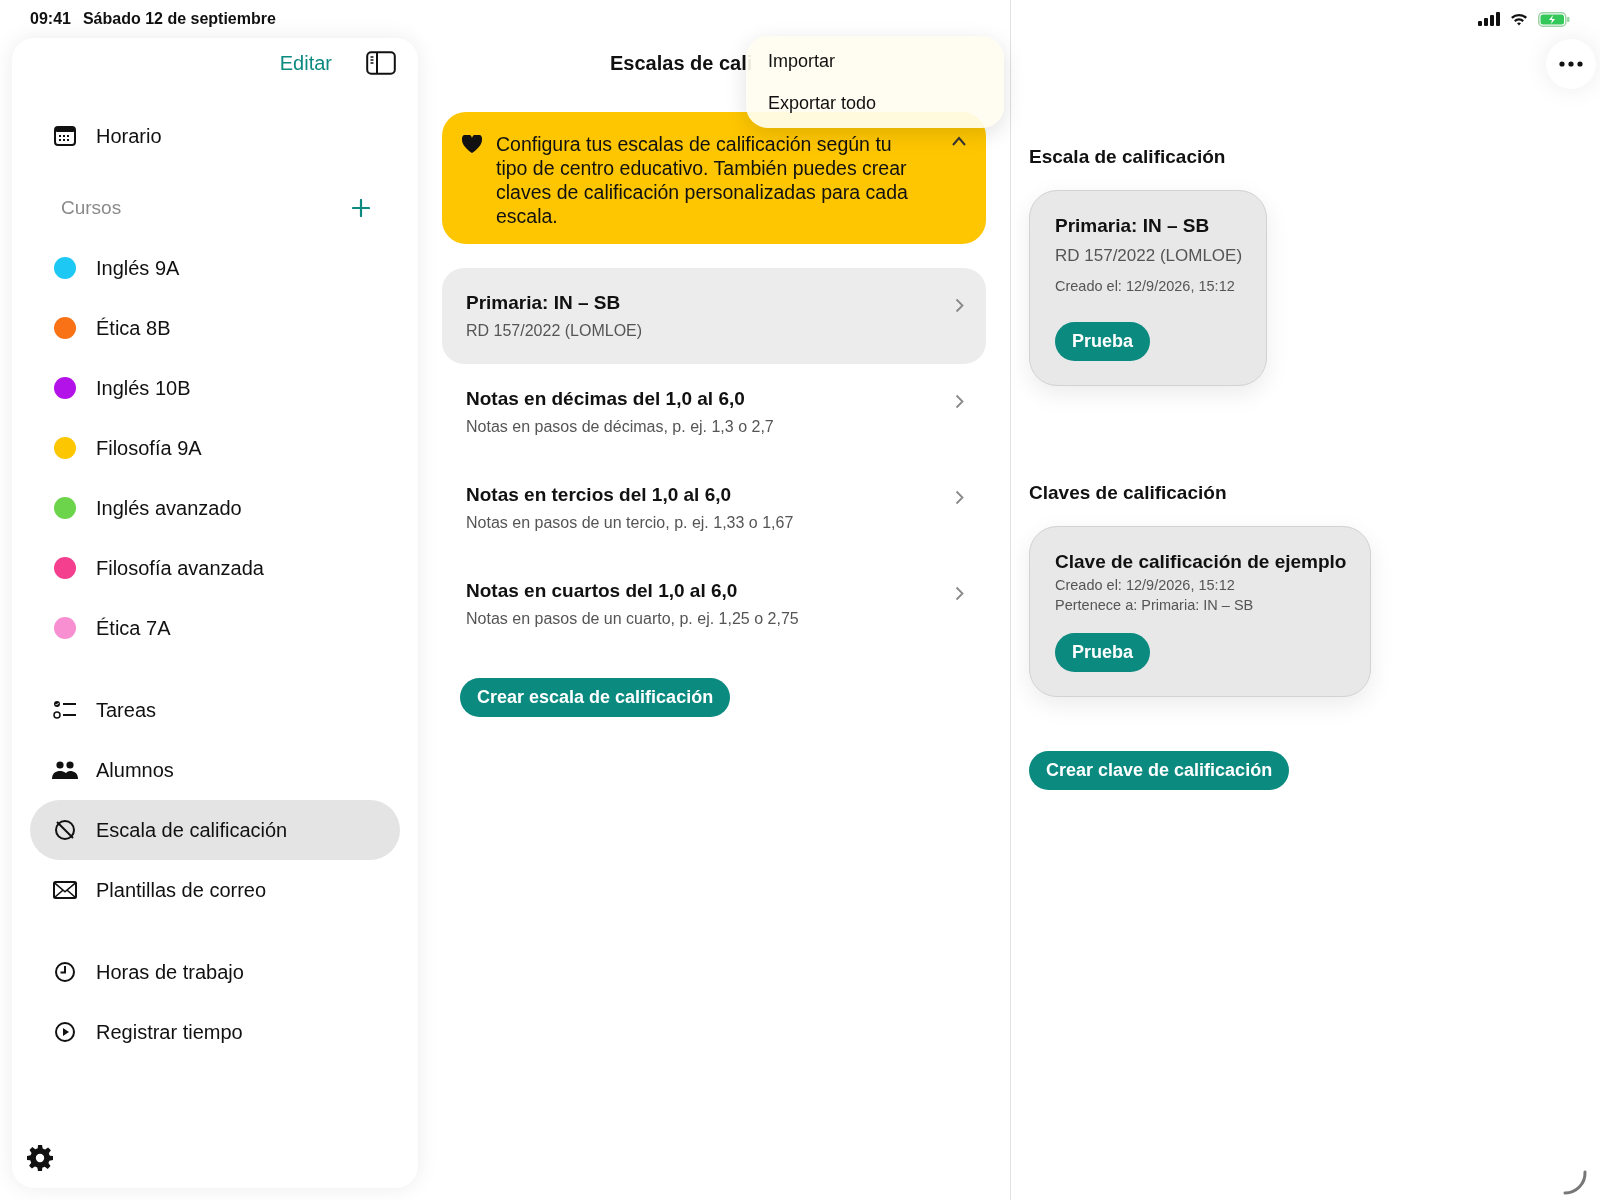 This screenshot has width=1600, height=1200. Describe the element at coordinates (1128, 157) in the screenshot. I see `section-heading: Escala de calificación` at that location.